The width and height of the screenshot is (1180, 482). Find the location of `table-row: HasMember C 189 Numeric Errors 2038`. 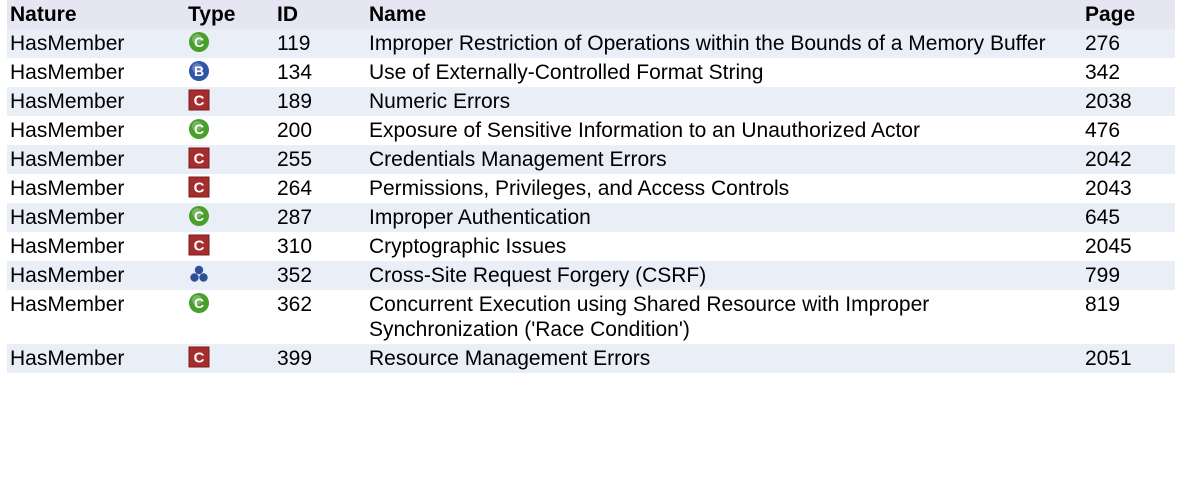

table-row: HasMember C 189 Numeric Errors 2038 is located at coordinates (591, 101).